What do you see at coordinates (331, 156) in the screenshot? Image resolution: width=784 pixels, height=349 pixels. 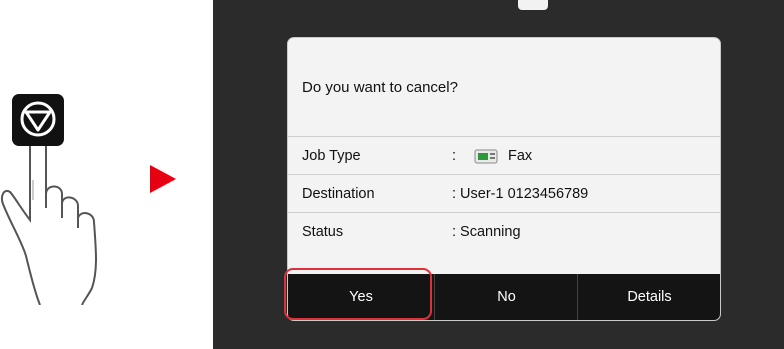 I see `row-label: Job Type` at bounding box center [331, 156].